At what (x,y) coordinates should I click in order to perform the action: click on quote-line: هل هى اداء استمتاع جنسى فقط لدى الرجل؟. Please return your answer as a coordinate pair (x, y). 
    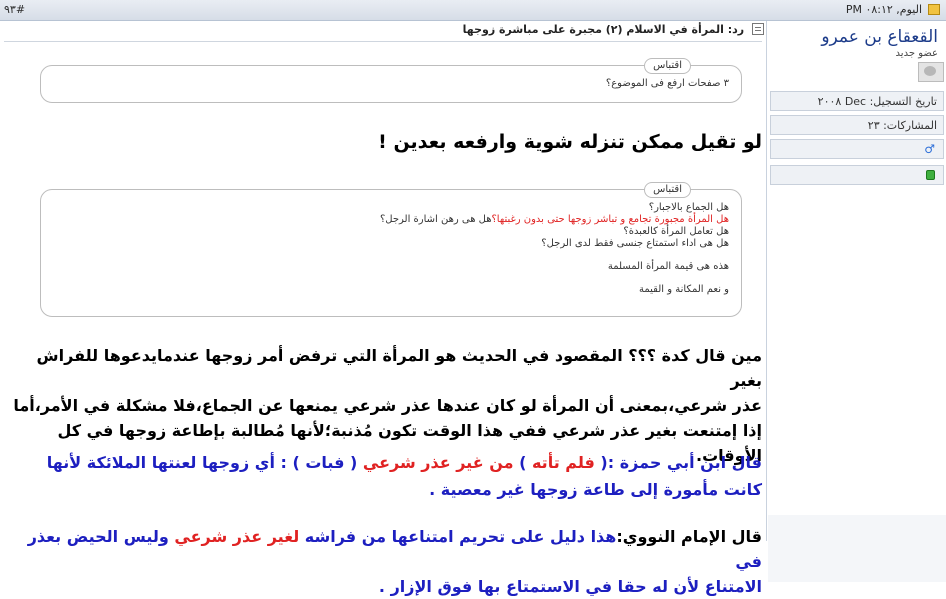
    Looking at the image, I should click on (635, 243).